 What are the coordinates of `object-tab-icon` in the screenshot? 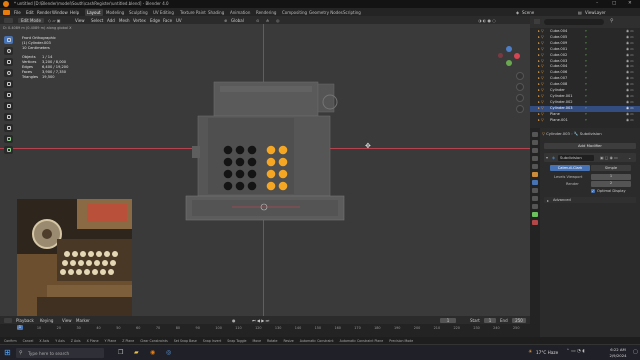 It's located at (535, 174).